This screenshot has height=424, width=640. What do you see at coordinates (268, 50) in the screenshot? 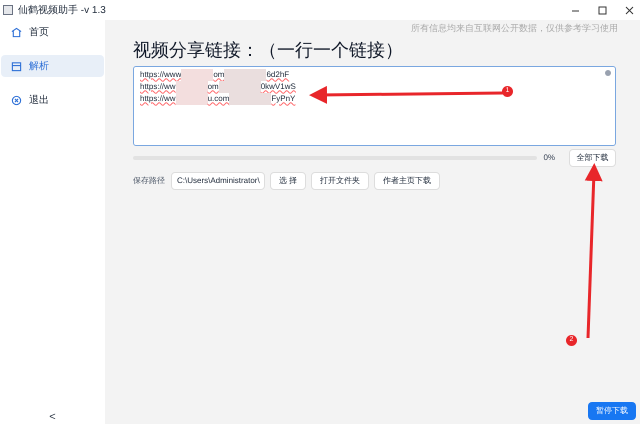
I see `heading: 视频分享链接：（一行一个链接）` at bounding box center [268, 50].